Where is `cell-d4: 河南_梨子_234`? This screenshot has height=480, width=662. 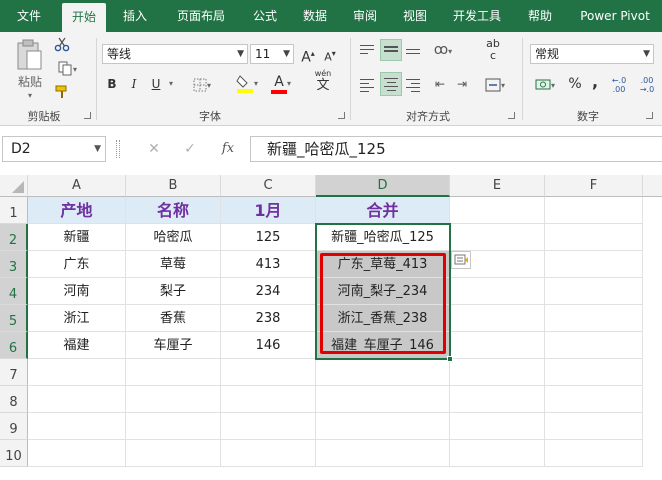
cell-d4: 河南_梨子_234 is located at coordinates (383, 291).